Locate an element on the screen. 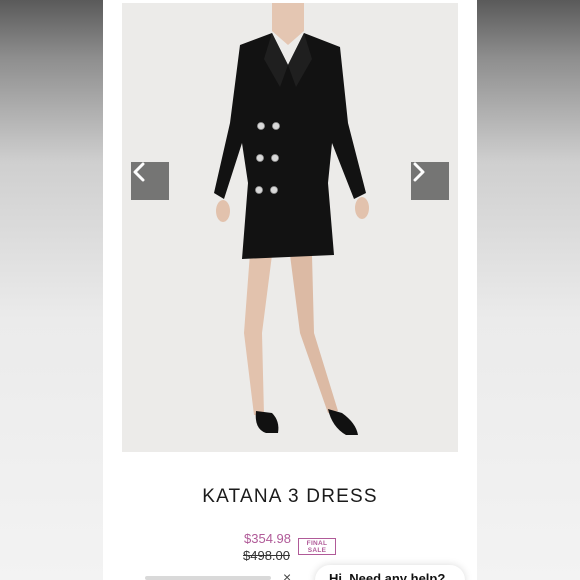 The image size is (580, 580). product-title: KATANA 3 DRESS is located at coordinates (290, 496).